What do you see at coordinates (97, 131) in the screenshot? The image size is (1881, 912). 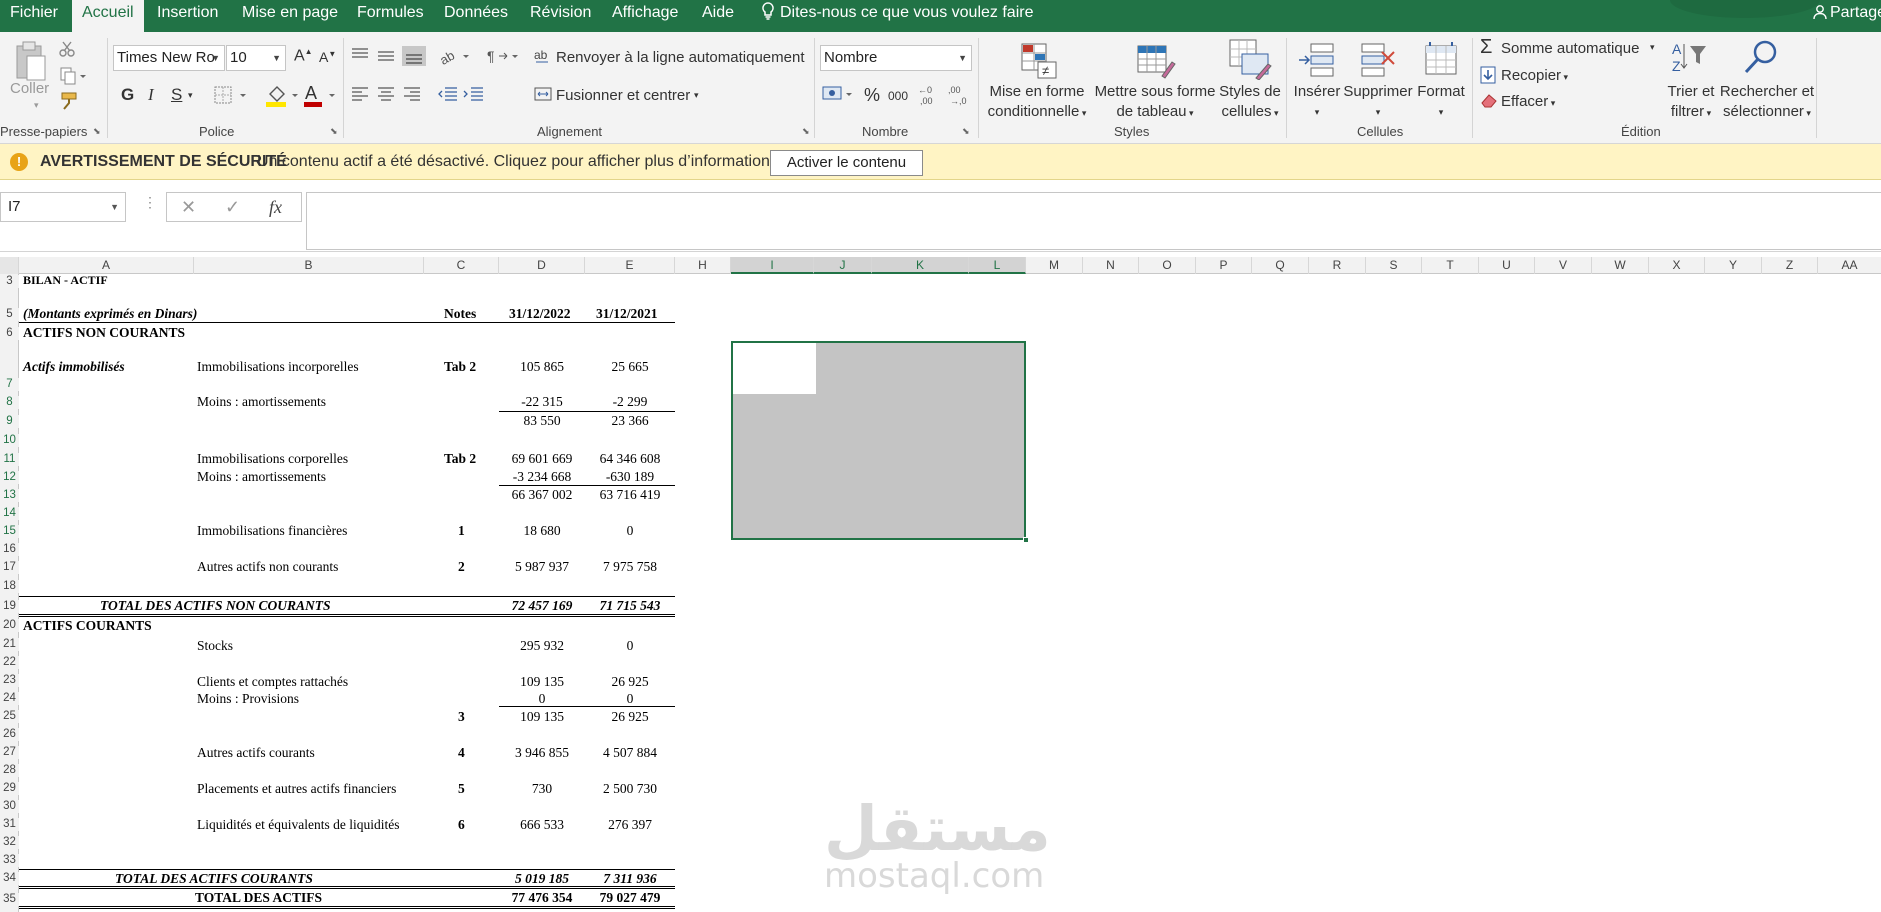 I see `clipboard-launcher-icon: ⬊` at bounding box center [97, 131].